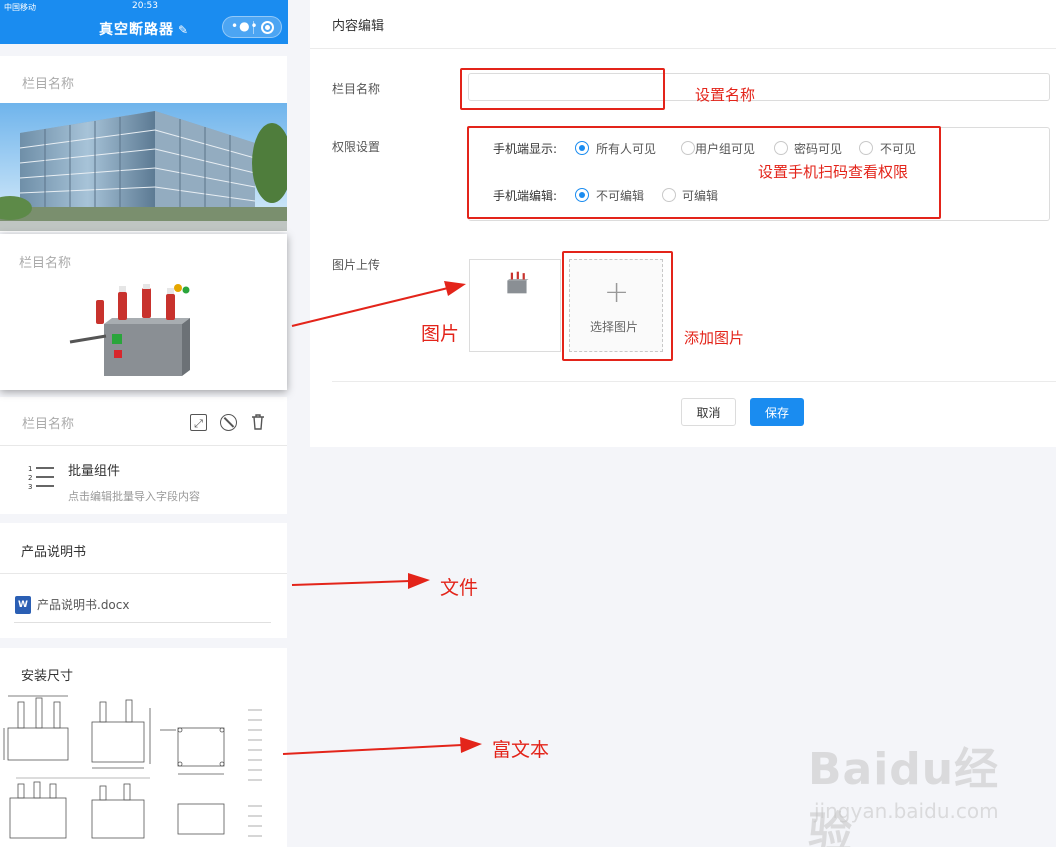 The image size is (1056, 847). What do you see at coordinates (257, 422) in the screenshot?
I see `trash-icon` at bounding box center [257, 422].